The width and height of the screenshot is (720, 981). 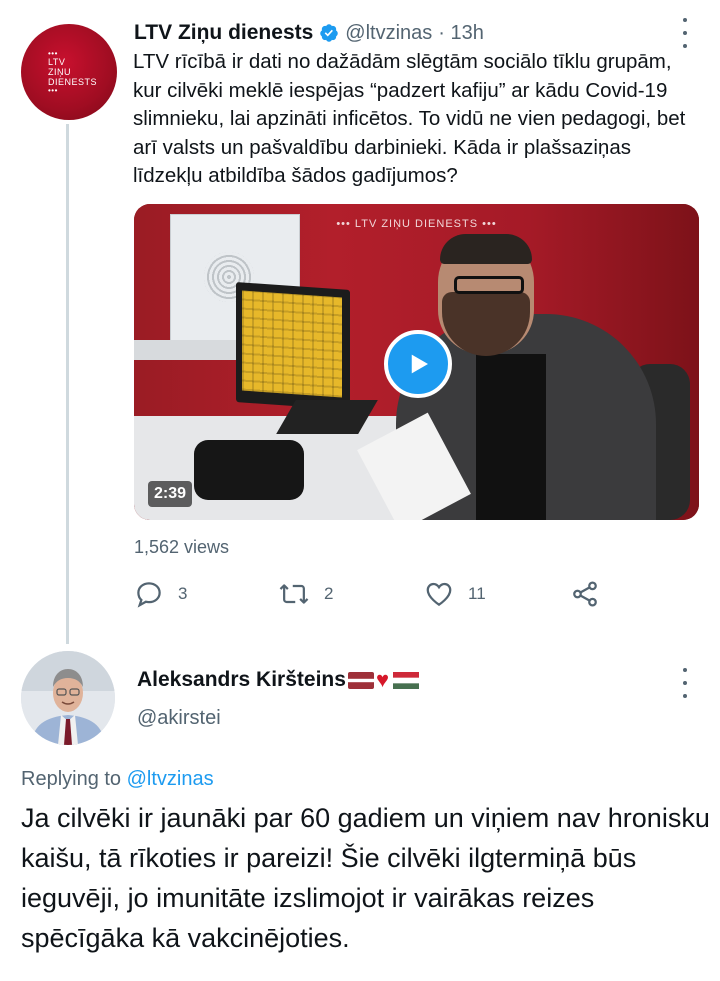 I want to click on reply-icon, so click(x=149, y=595).